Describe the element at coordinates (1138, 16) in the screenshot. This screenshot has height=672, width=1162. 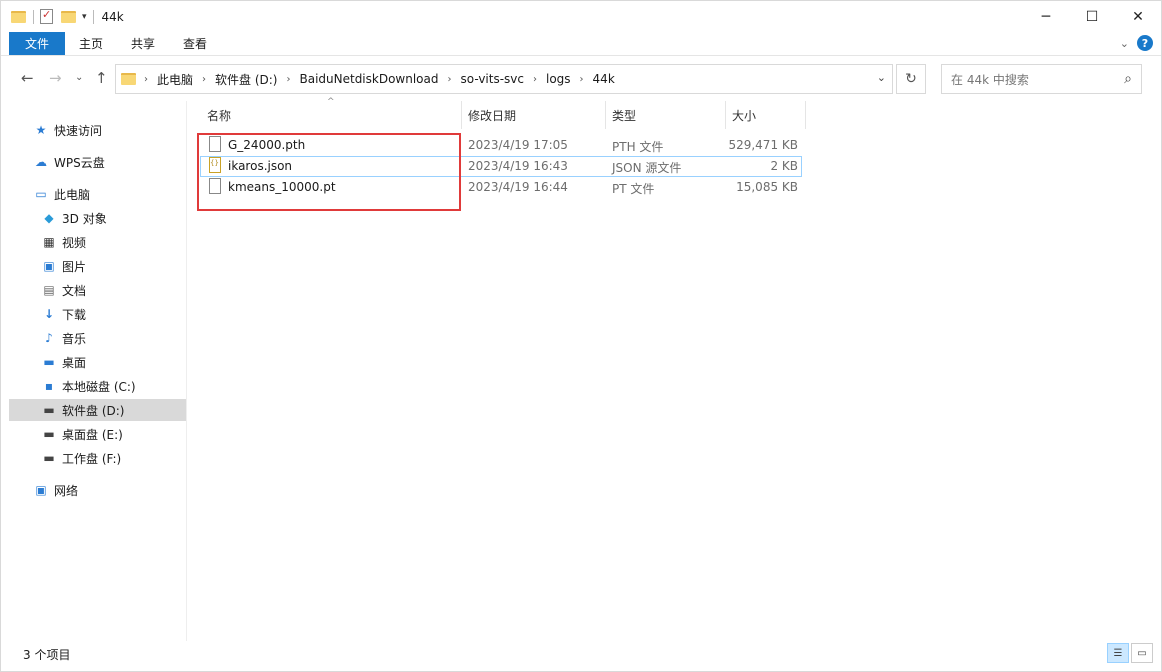
I see `close-button: ✕` at that location.